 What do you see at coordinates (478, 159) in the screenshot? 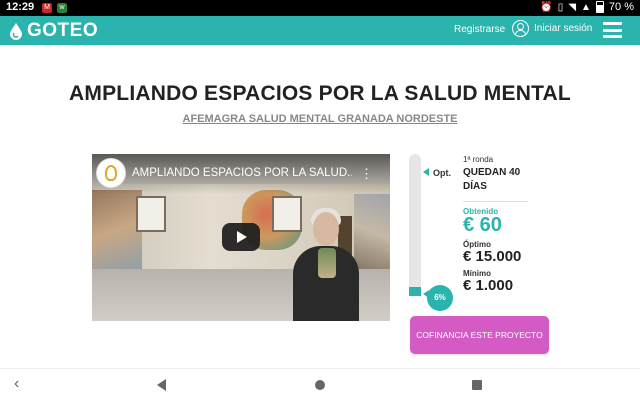
I see `round-label: 1ª ronda` at bounding box center [478, 159].